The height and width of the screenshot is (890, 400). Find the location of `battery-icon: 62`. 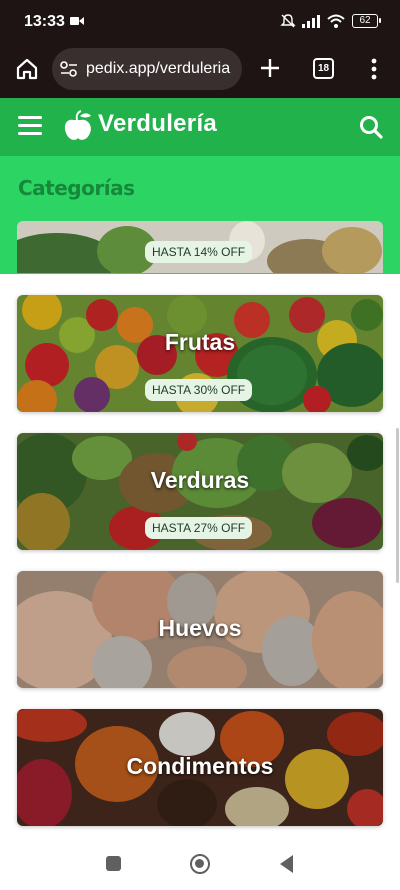

battery-icon: 62 is located at coordinates (366, 21).